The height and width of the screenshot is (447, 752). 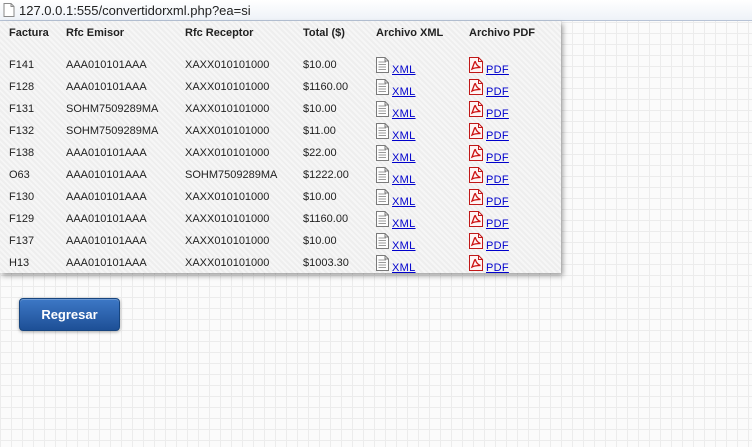 I want to click on factura-cell: F131, so click(x=22, y=109).